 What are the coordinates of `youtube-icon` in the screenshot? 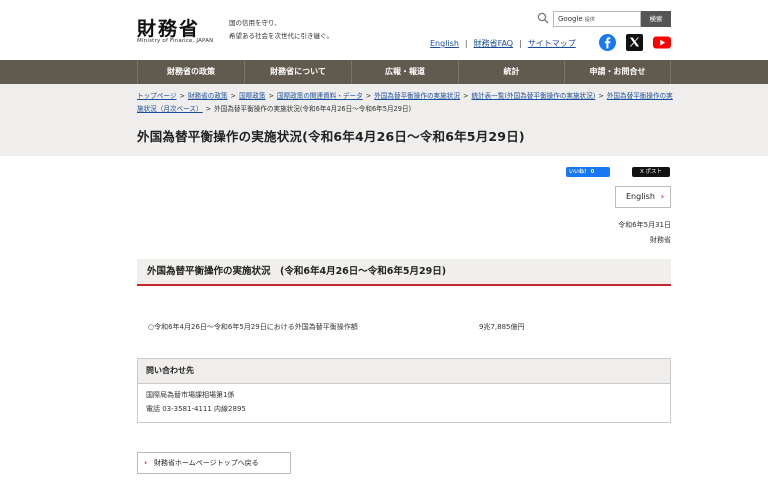 It's located at (662, 42).